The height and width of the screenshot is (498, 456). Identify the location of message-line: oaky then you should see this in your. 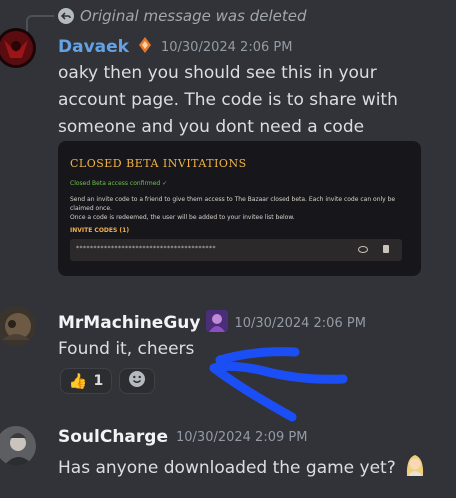
(217, 73).